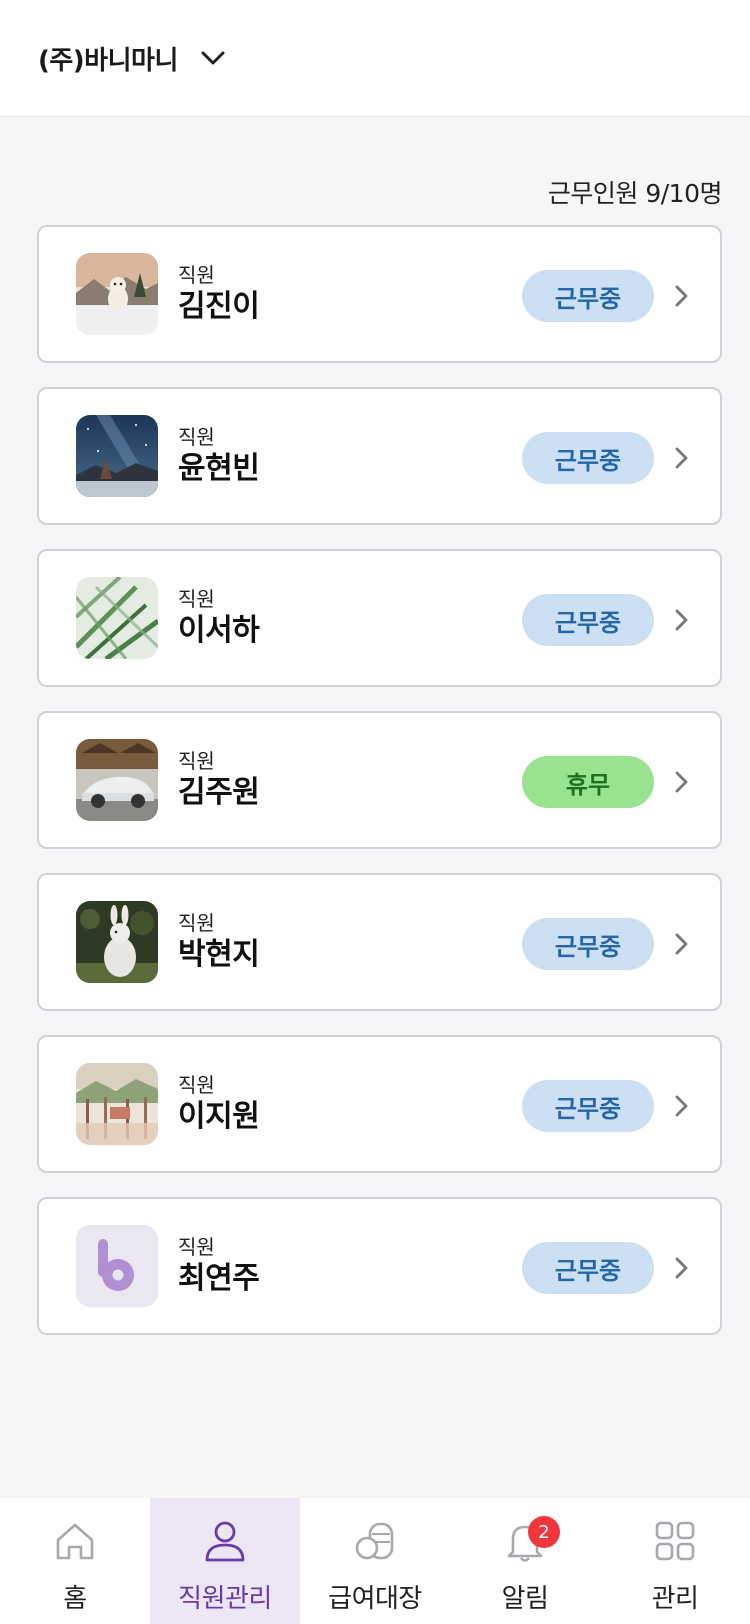 This screenshot has height=1624, width=750. I want to click on person-icon, so click(225, 1541).